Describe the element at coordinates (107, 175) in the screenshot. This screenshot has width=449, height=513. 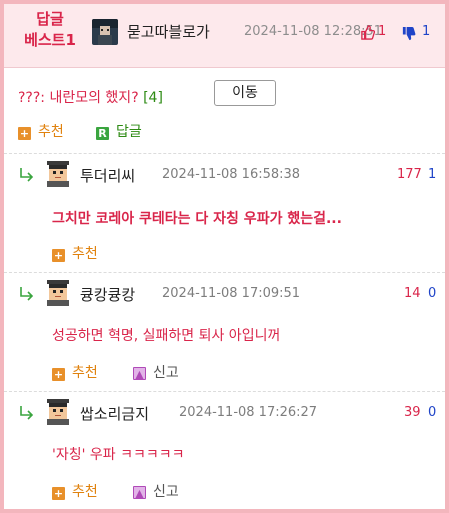
I see `reply-author: 투더리씨` at that location.